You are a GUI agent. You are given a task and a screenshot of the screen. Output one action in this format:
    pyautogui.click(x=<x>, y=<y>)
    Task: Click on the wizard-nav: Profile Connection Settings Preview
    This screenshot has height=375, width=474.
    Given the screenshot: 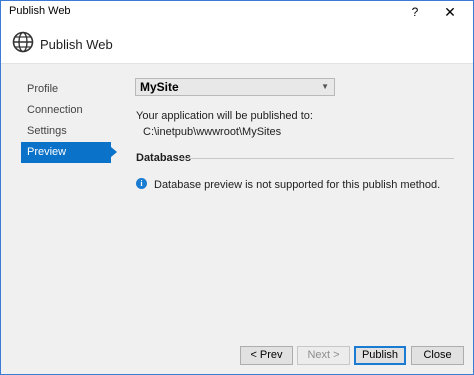 What is the action you would take?
    pyautogui.click(x=69, y=121)
    